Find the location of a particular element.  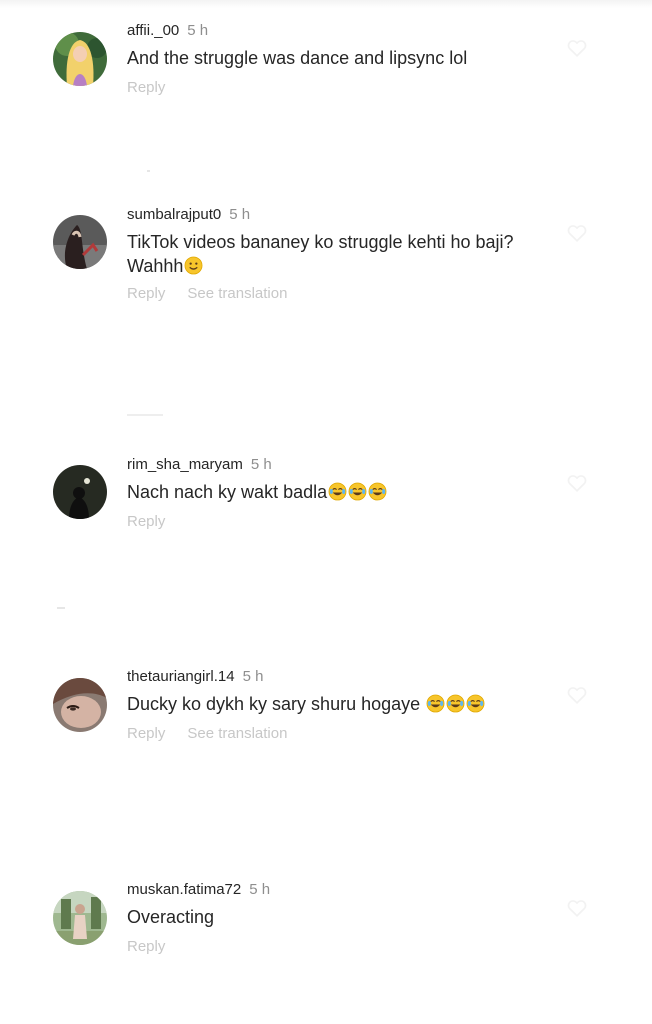

comment-username: thetauriangirl.14 is located at coordinates (181, 676).